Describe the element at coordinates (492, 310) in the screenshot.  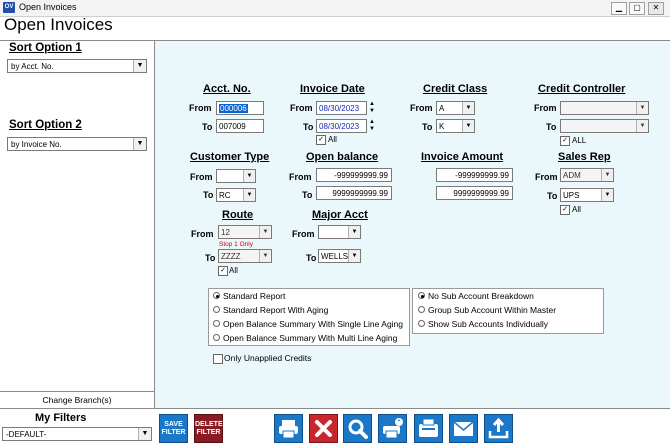
I see `sub-account-label: Group Sub Account Within Master` at that location.